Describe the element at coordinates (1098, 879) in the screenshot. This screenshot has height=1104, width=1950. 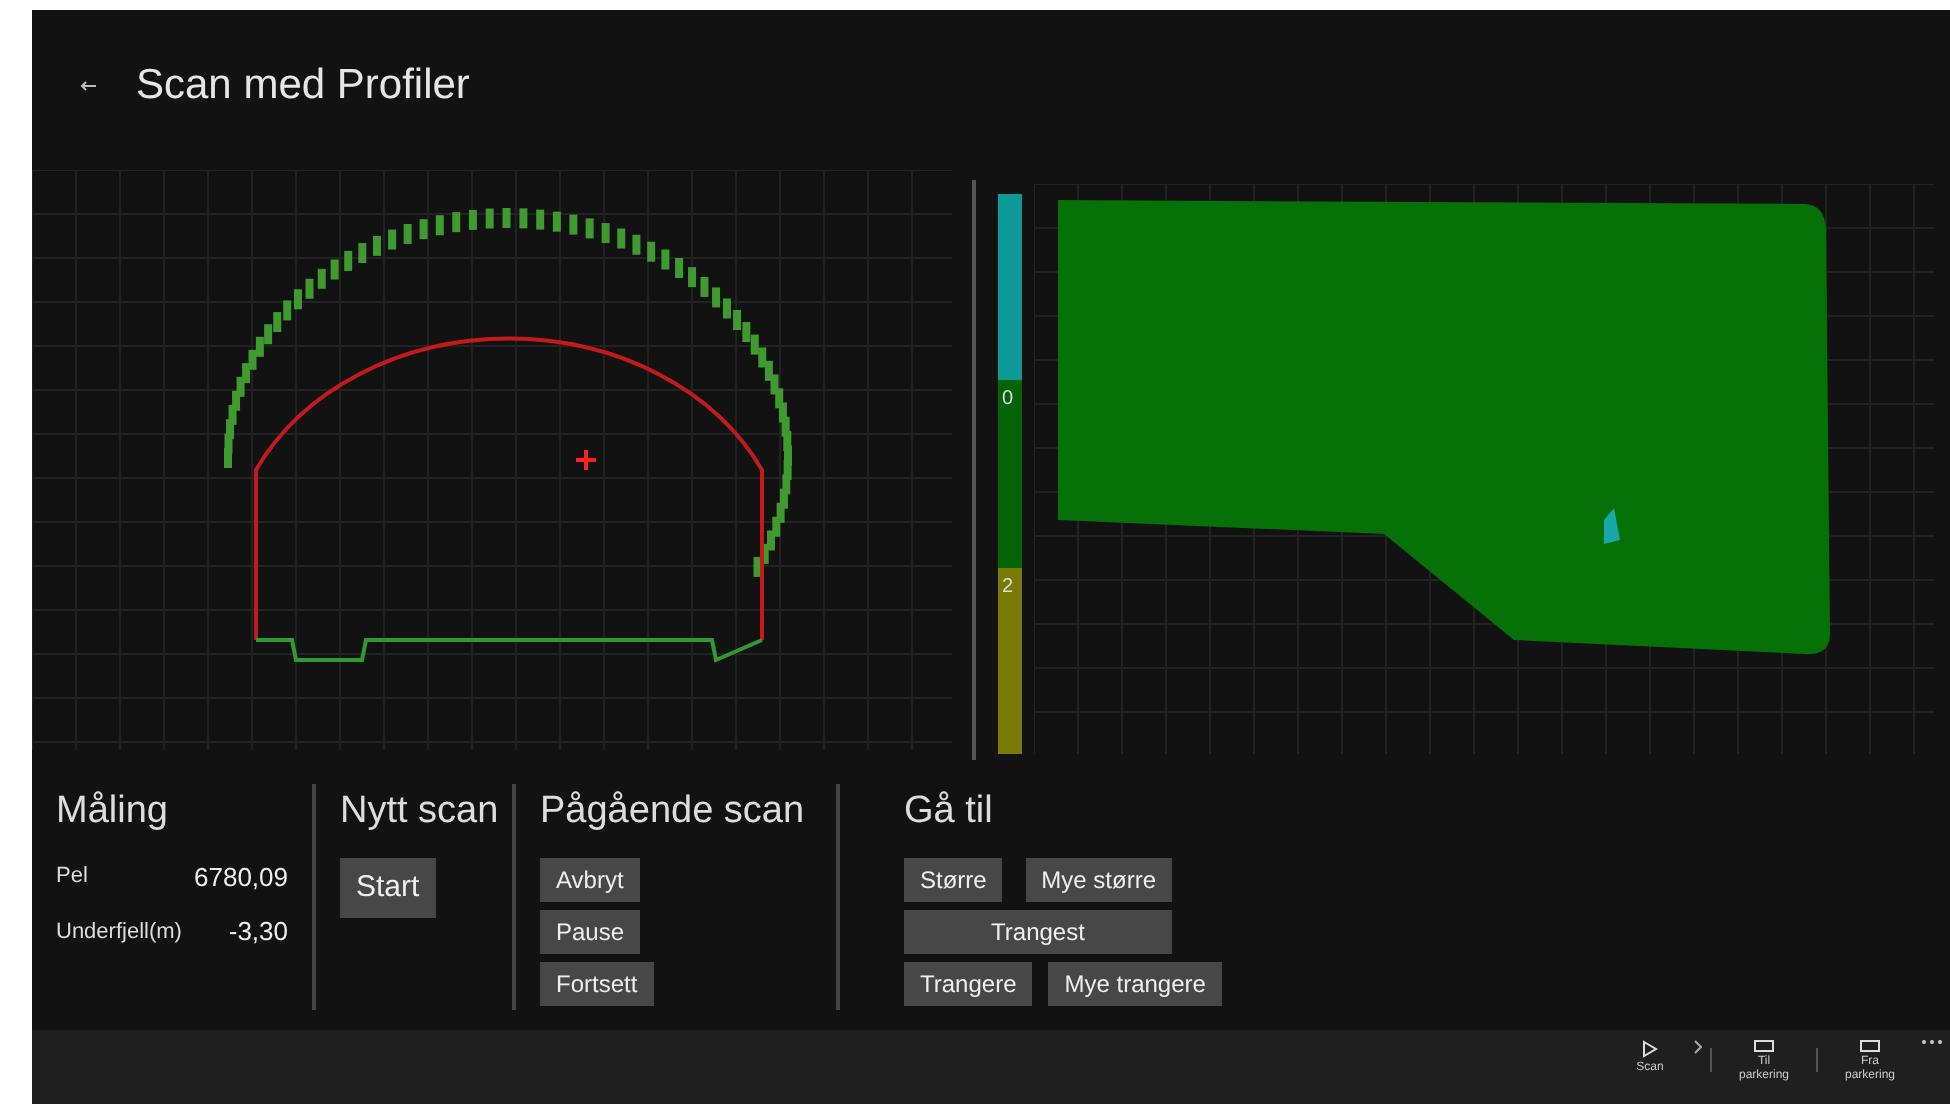
I see `action-button: Mye større` at that location.